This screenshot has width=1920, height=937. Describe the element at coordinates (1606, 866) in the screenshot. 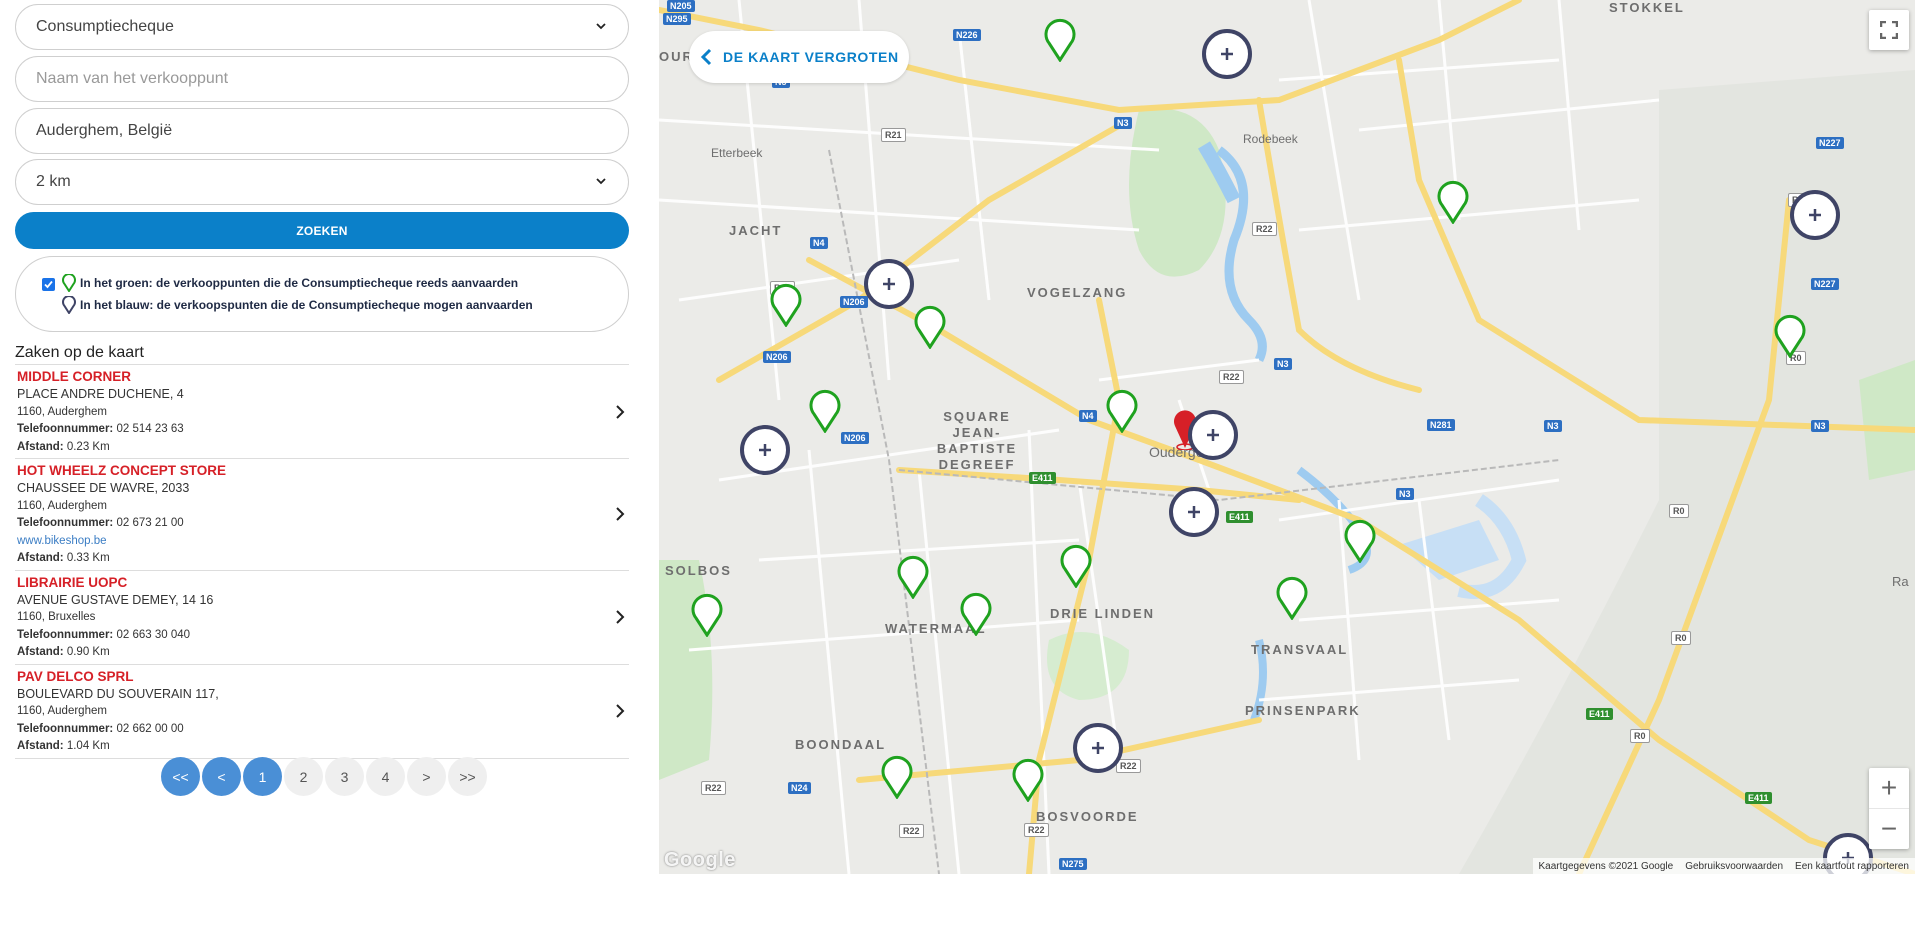

I see `map-data-credit: Kaartgegevens ©2021 Google` at that location.